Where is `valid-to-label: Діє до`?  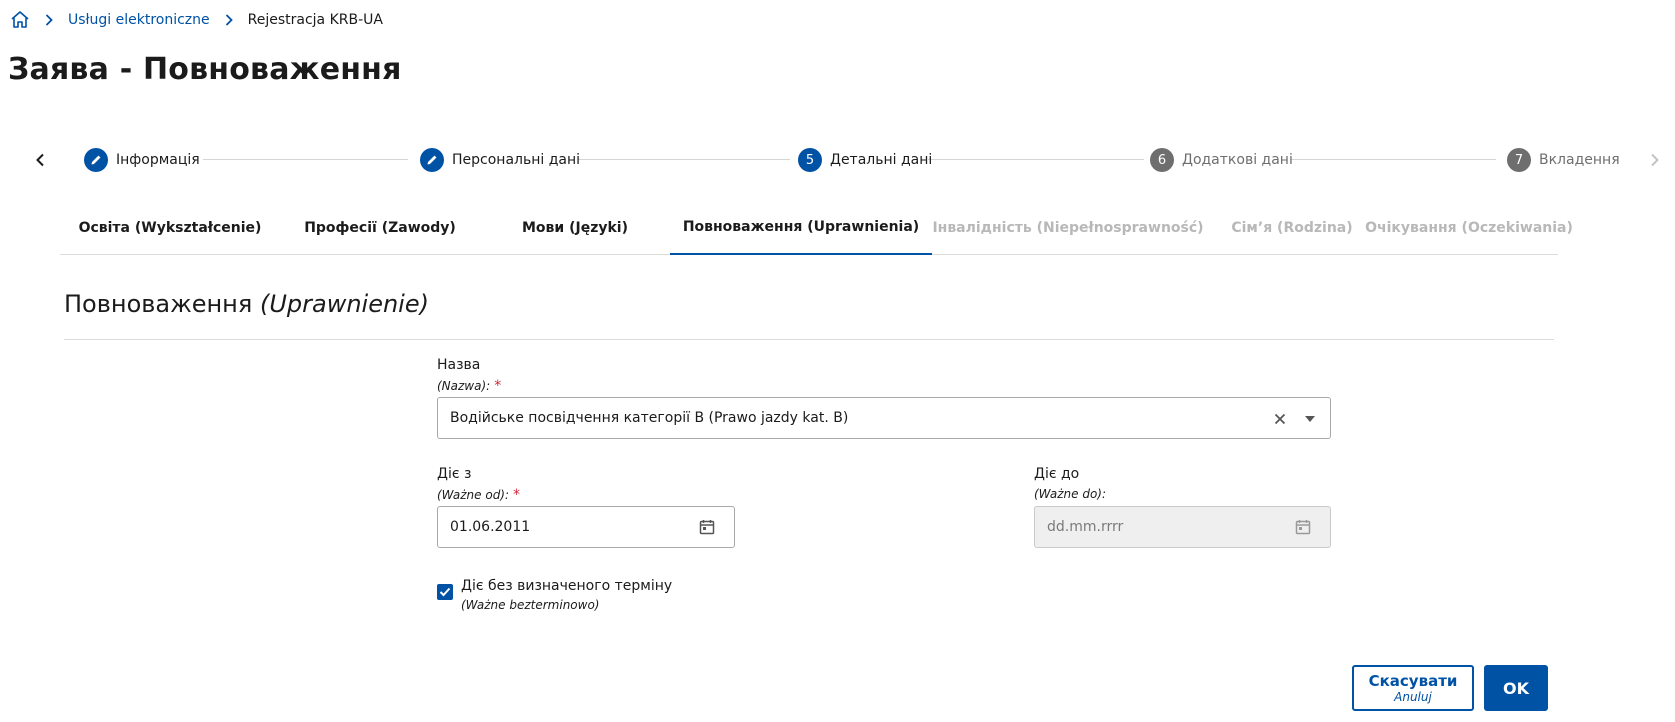 valid-to-label: Діє до is located at coordinates (1057, 474).